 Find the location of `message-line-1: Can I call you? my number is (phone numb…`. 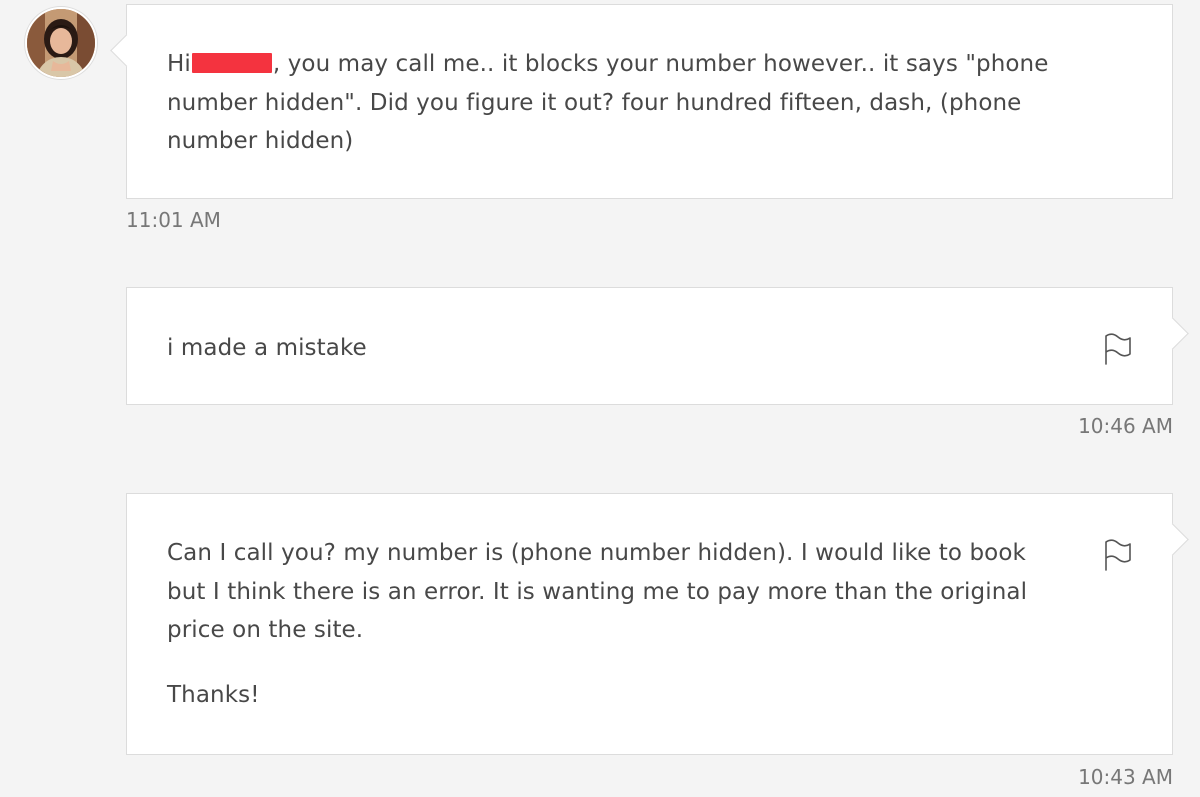

message-line-1: Can I call you? my number is (phone numb… is located at coordinates (596, 553).